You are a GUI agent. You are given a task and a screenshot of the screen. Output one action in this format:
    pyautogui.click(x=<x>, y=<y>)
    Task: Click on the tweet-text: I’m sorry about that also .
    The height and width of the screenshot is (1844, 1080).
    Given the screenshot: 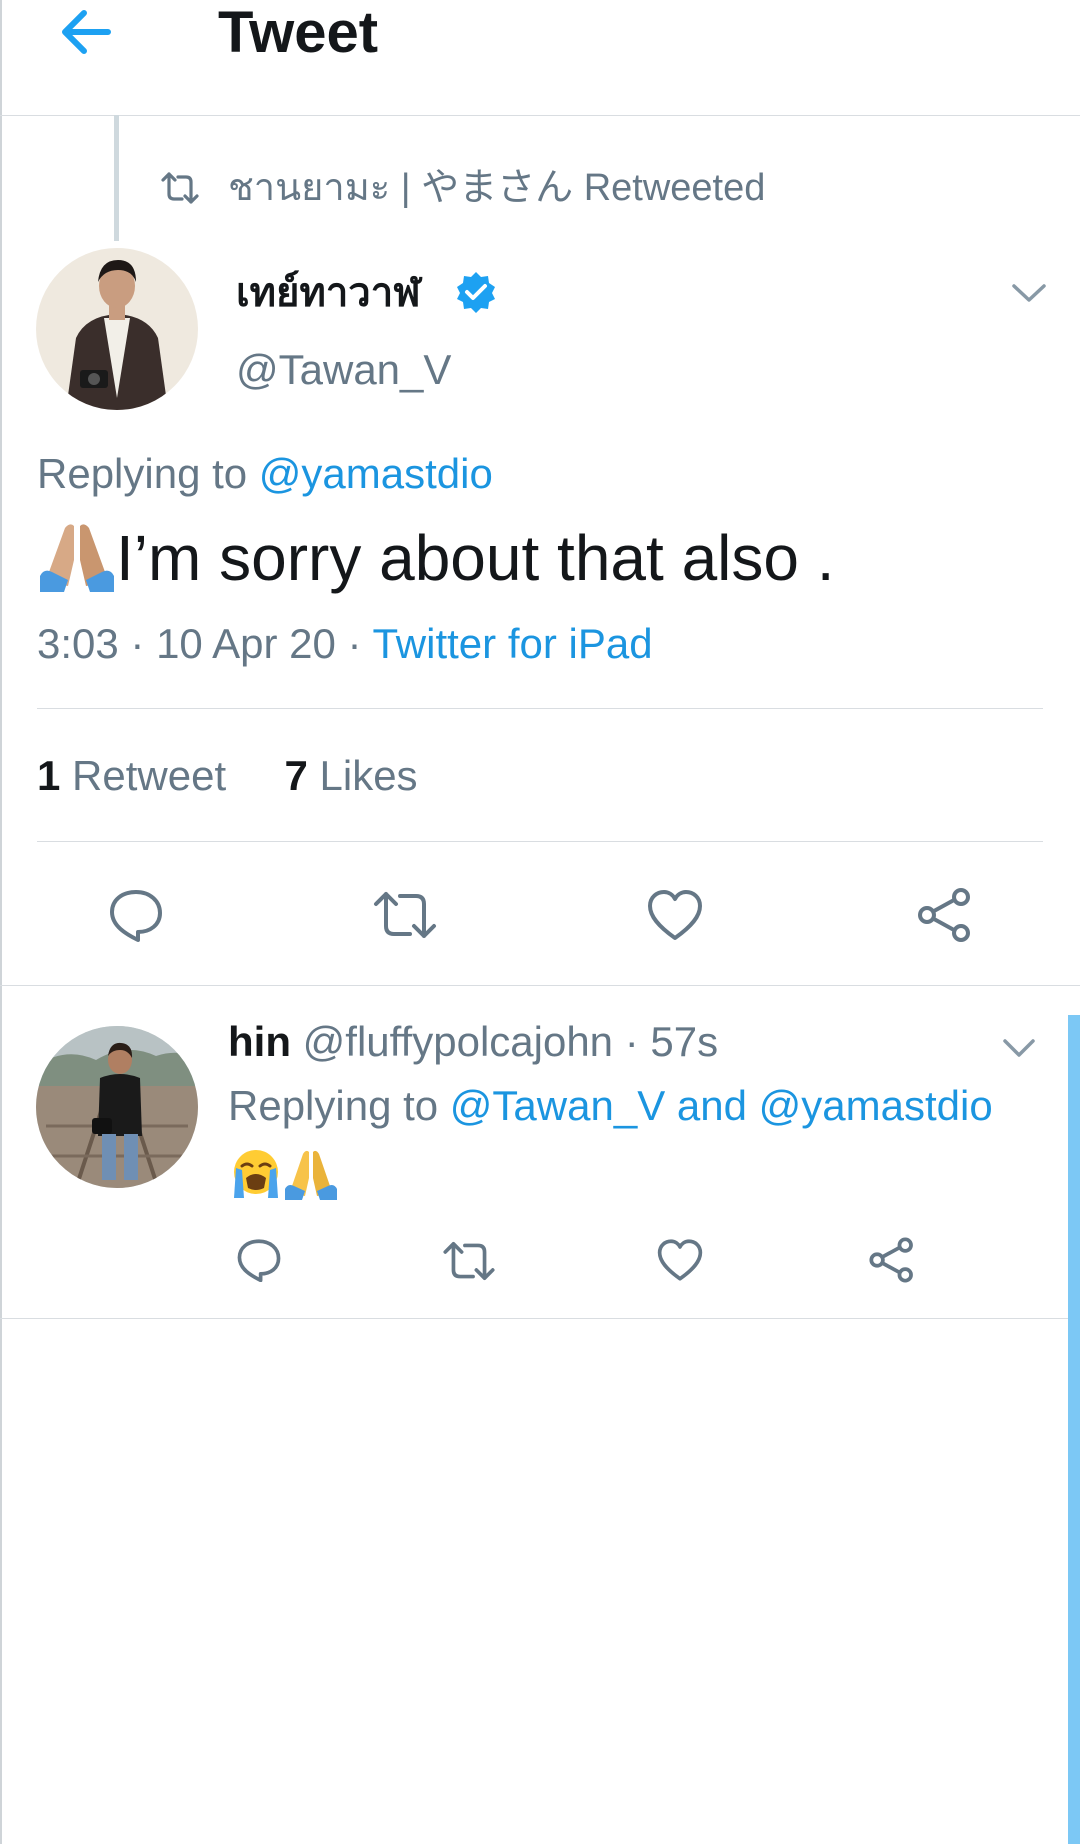 What is the action you would take?
    pyautogui.click(x=436, y=558)
    